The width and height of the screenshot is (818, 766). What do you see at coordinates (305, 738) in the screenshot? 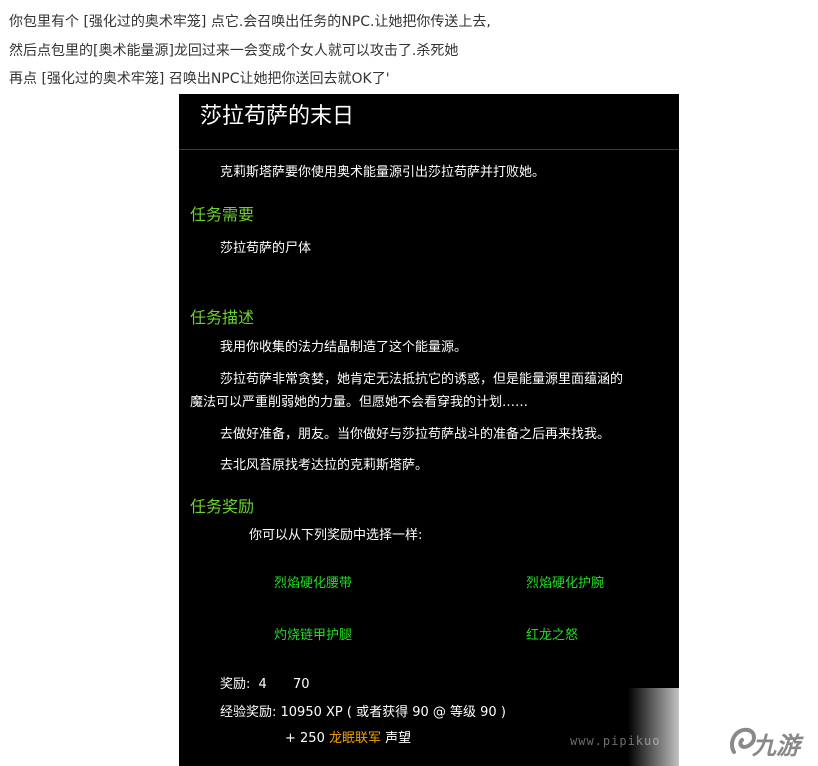
I see `rep-amount: + 250` at bounding box center [305, 738].